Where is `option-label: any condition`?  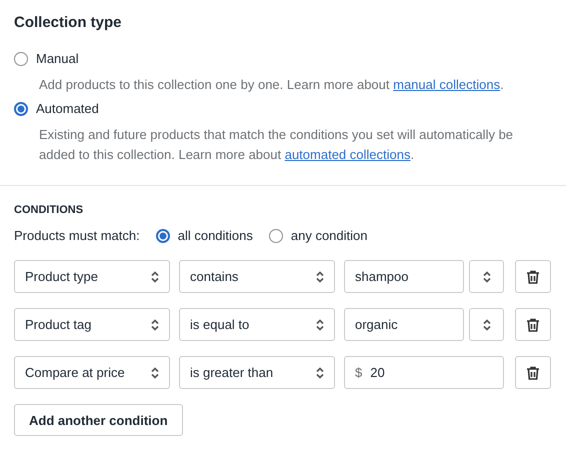
option-label: any condition is located at coordinates (329, 235).